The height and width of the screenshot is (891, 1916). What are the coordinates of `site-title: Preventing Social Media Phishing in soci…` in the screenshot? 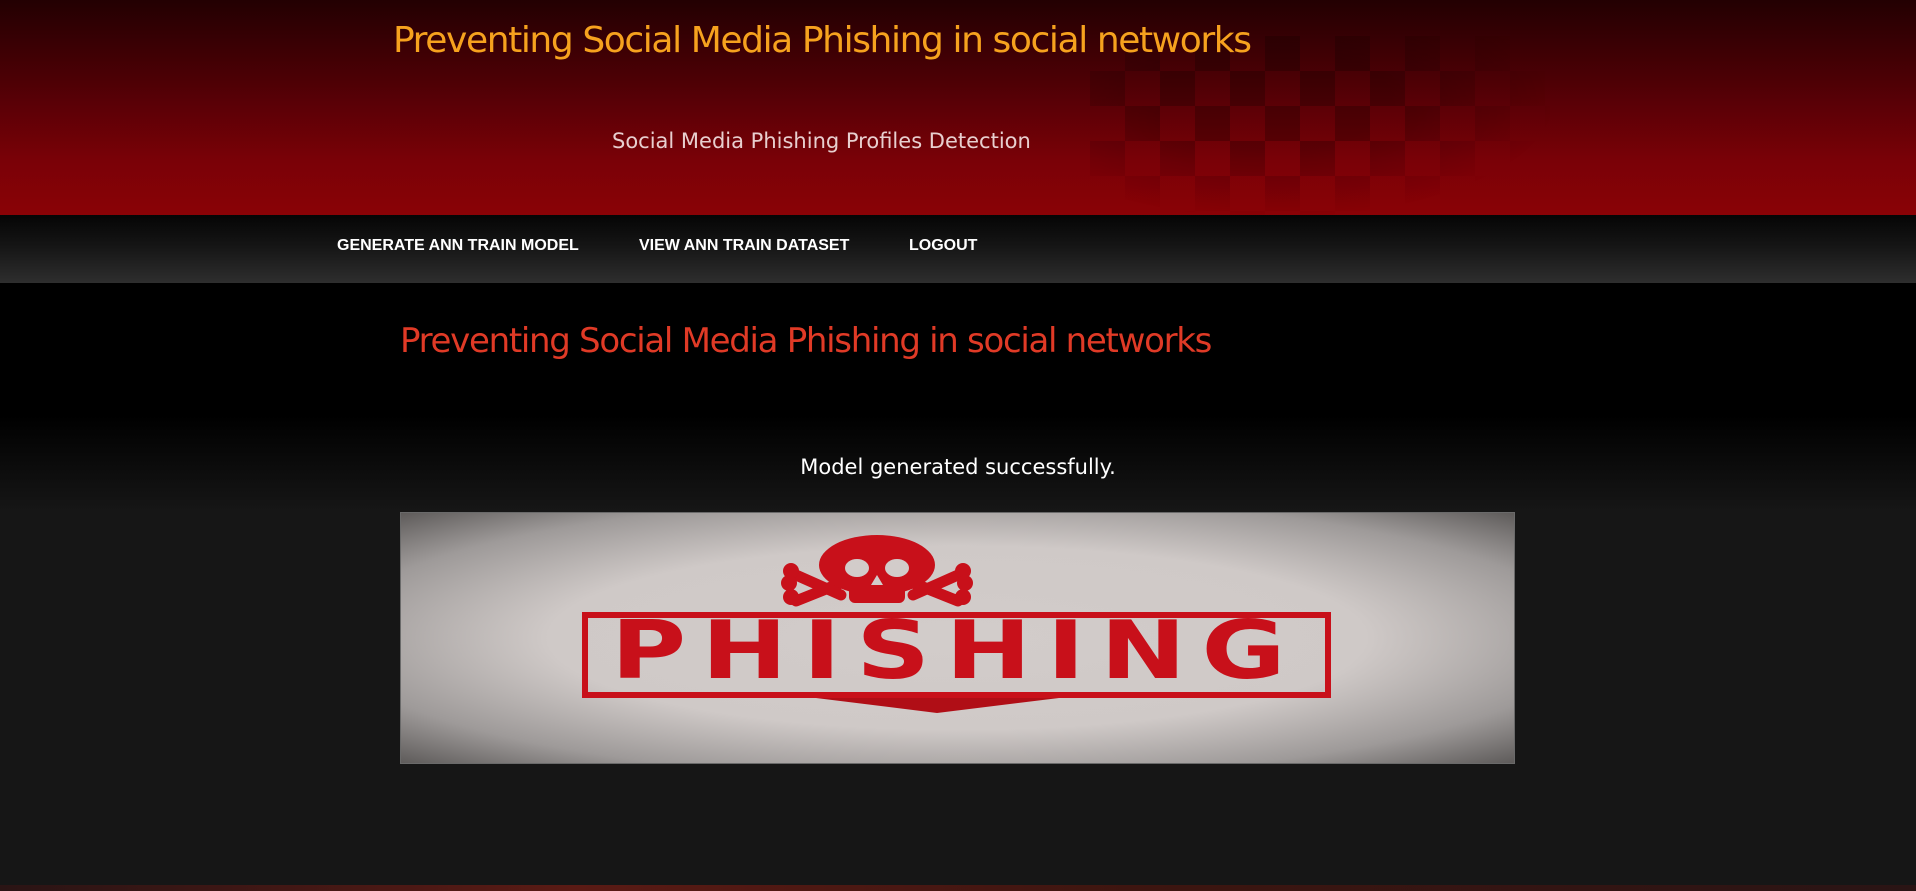 It's located at (822, 40).